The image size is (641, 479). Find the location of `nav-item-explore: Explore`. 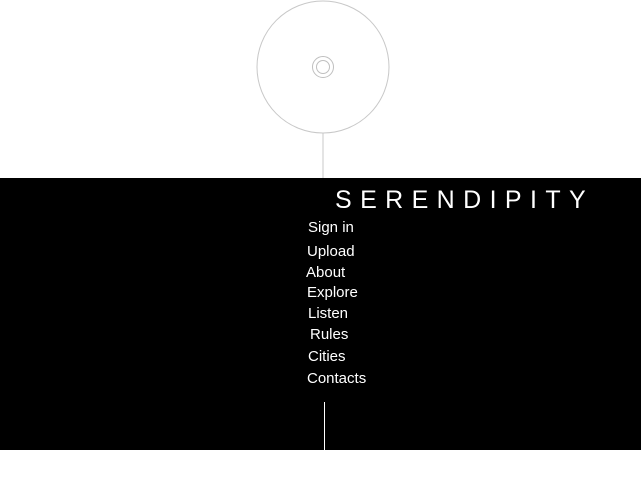

nav-item-explore: Explore is located at coordinates (332, 293).